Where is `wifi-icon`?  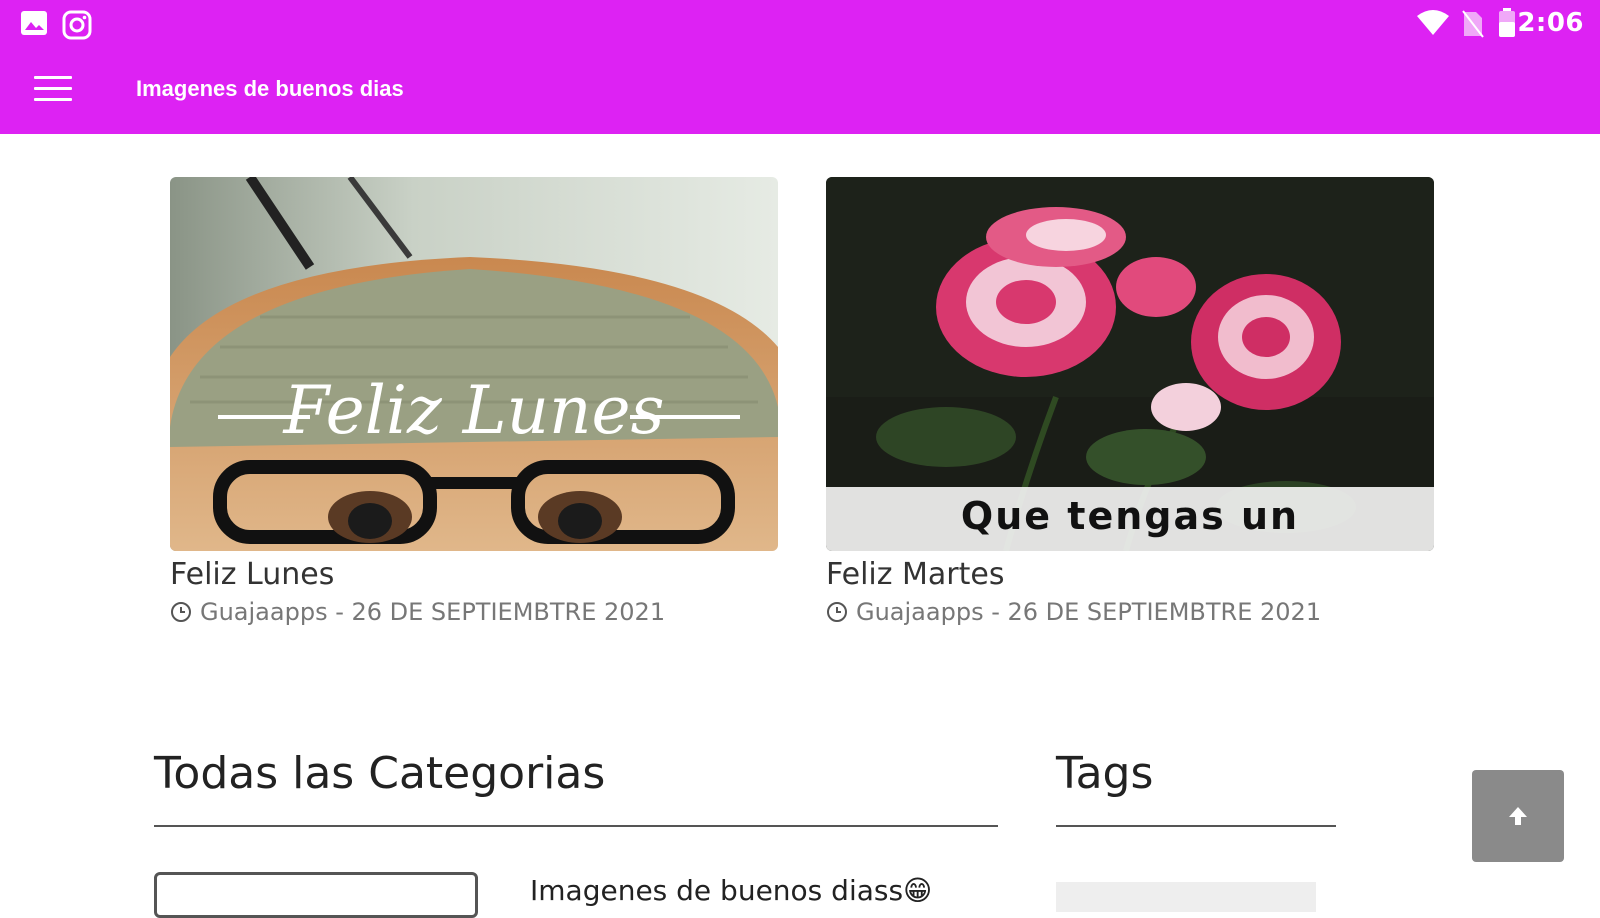 wifi-icon is located at coordinates (1433, 22).